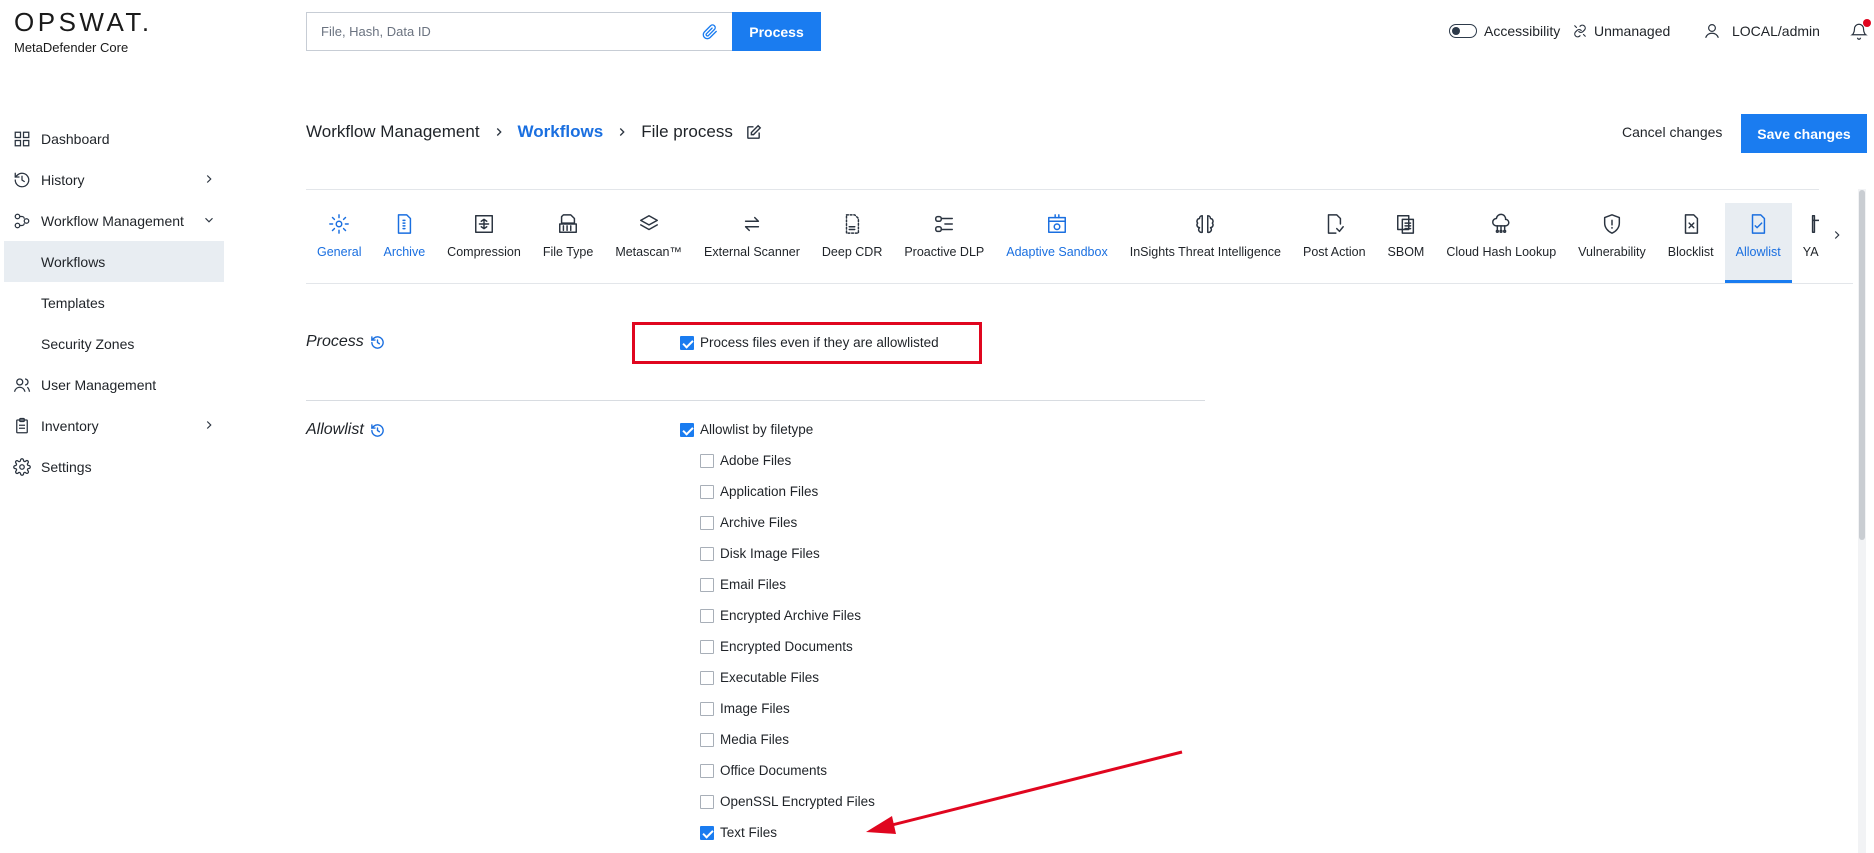 Image resolution: width=1874 pixels, height=853 pixels. I want to click on tab-label: Deep CDR, so click(852, 252).